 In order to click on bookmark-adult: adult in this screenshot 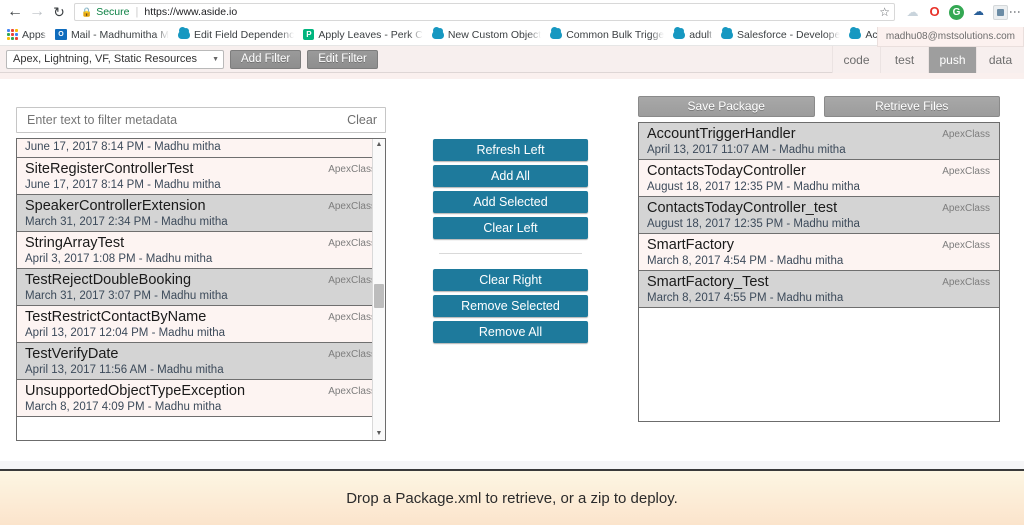, I will do `click(695, 34)`.